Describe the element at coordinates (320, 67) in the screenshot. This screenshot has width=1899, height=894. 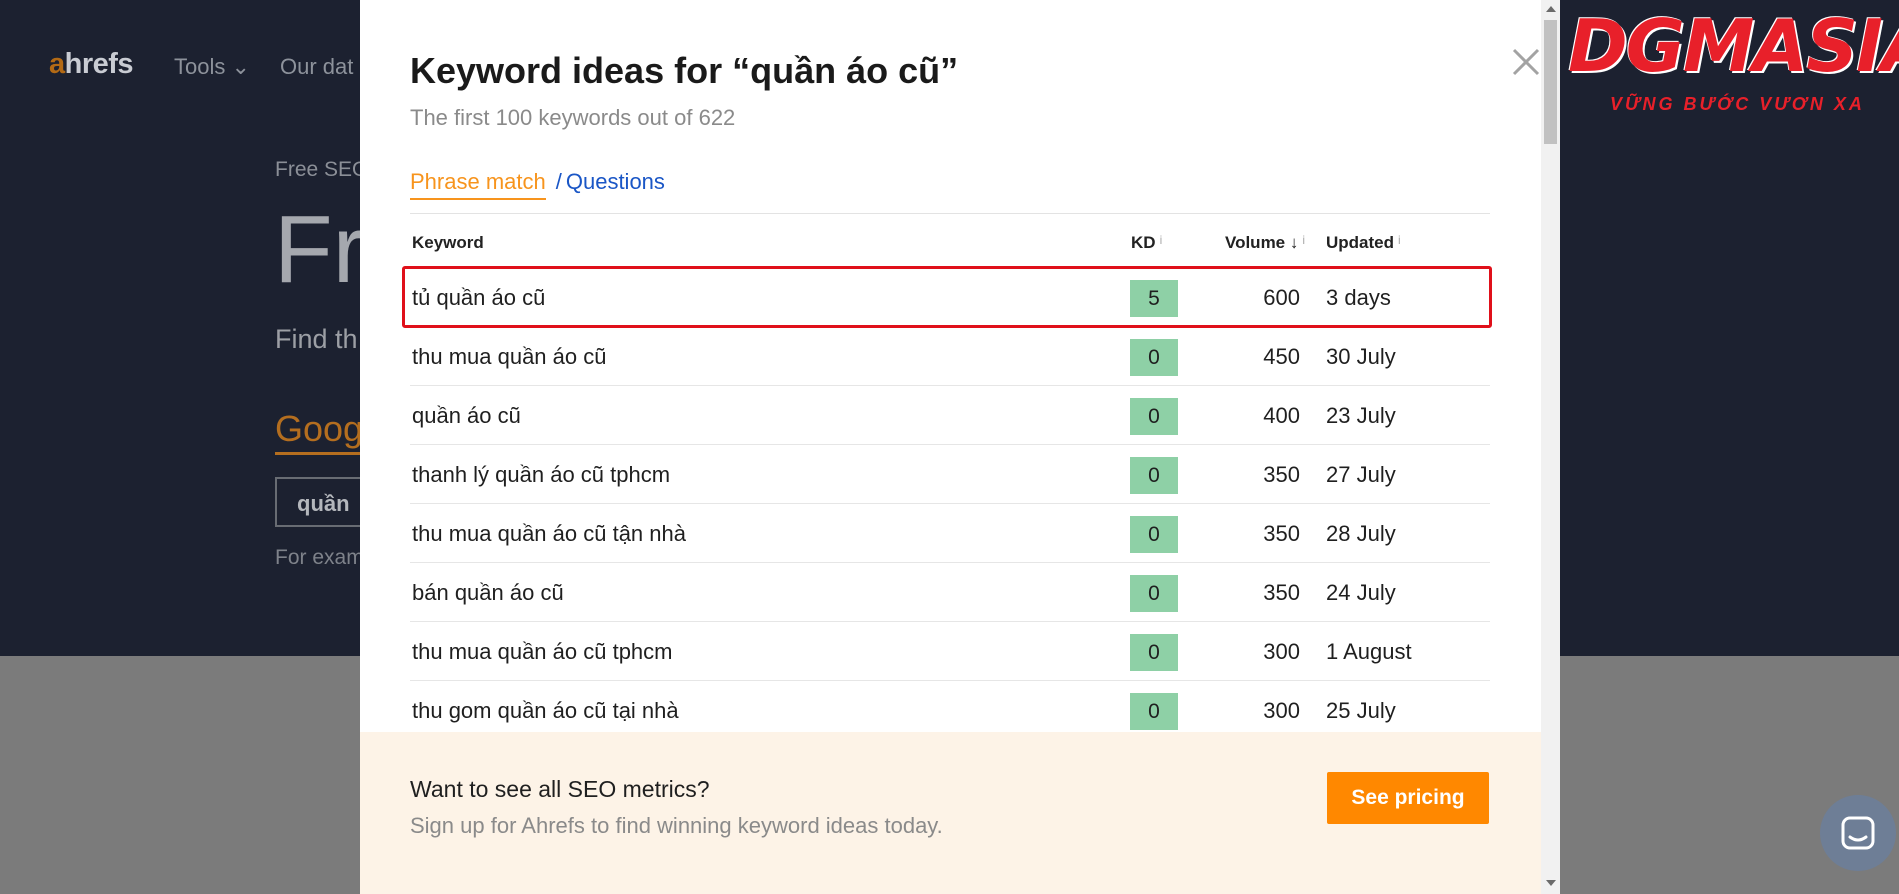
I see `nav-our-data: Our dat` at that location.